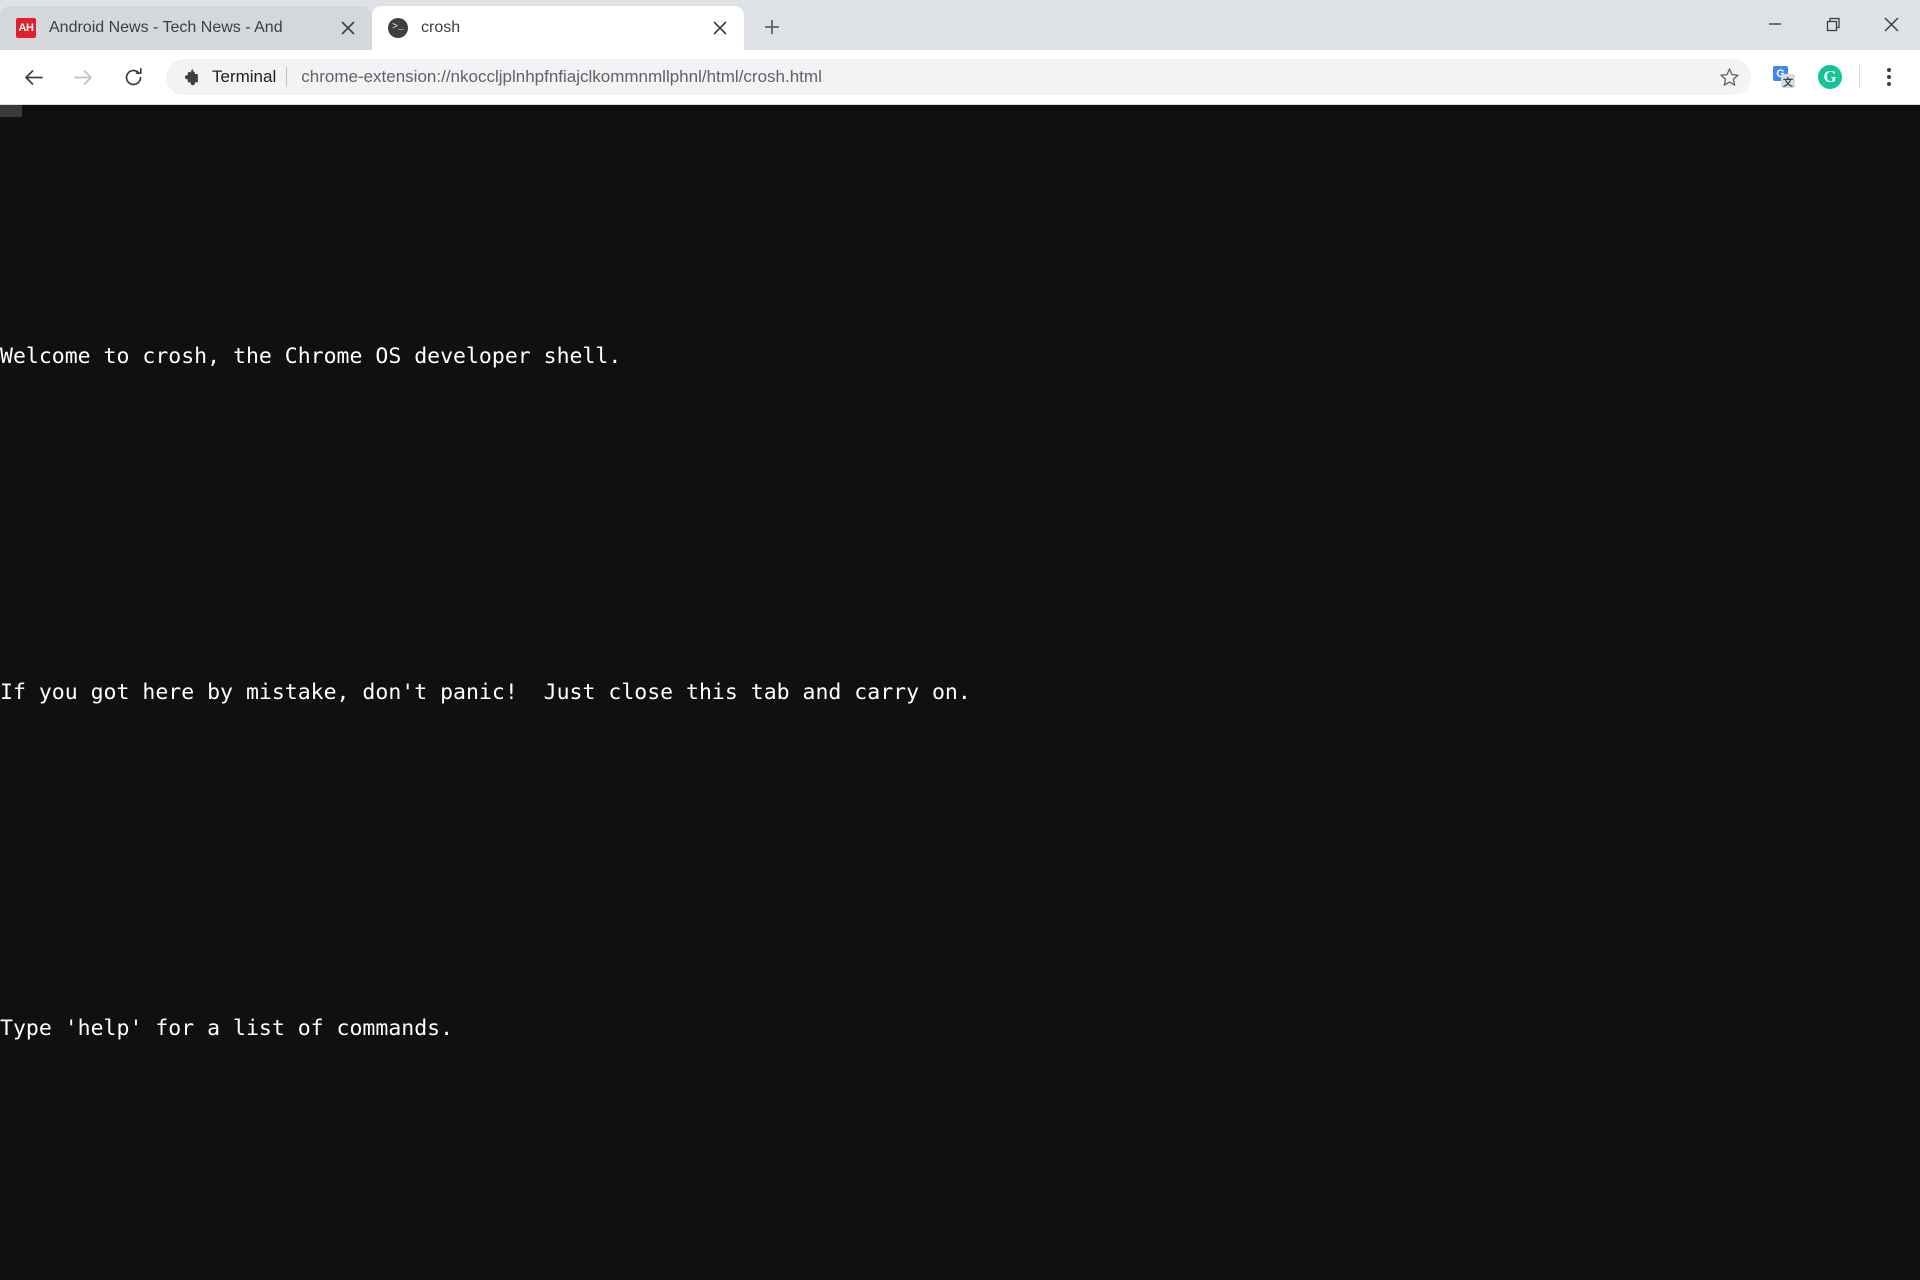 The width and height of the screenshot is (1920, 1280). Describe the element at coordinates (558, 28) in the screenshot. I see `tab-crosh: >_ crosh` at that location.